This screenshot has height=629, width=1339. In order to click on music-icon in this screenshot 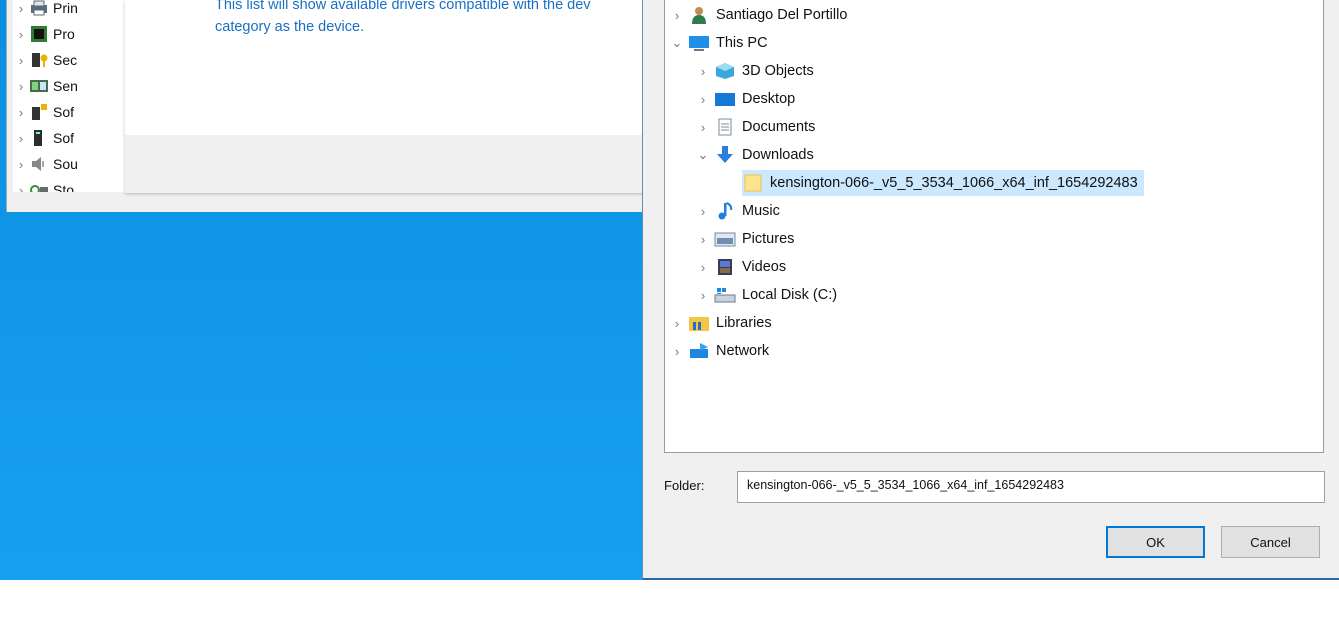, I will do `click(725, 211)`.